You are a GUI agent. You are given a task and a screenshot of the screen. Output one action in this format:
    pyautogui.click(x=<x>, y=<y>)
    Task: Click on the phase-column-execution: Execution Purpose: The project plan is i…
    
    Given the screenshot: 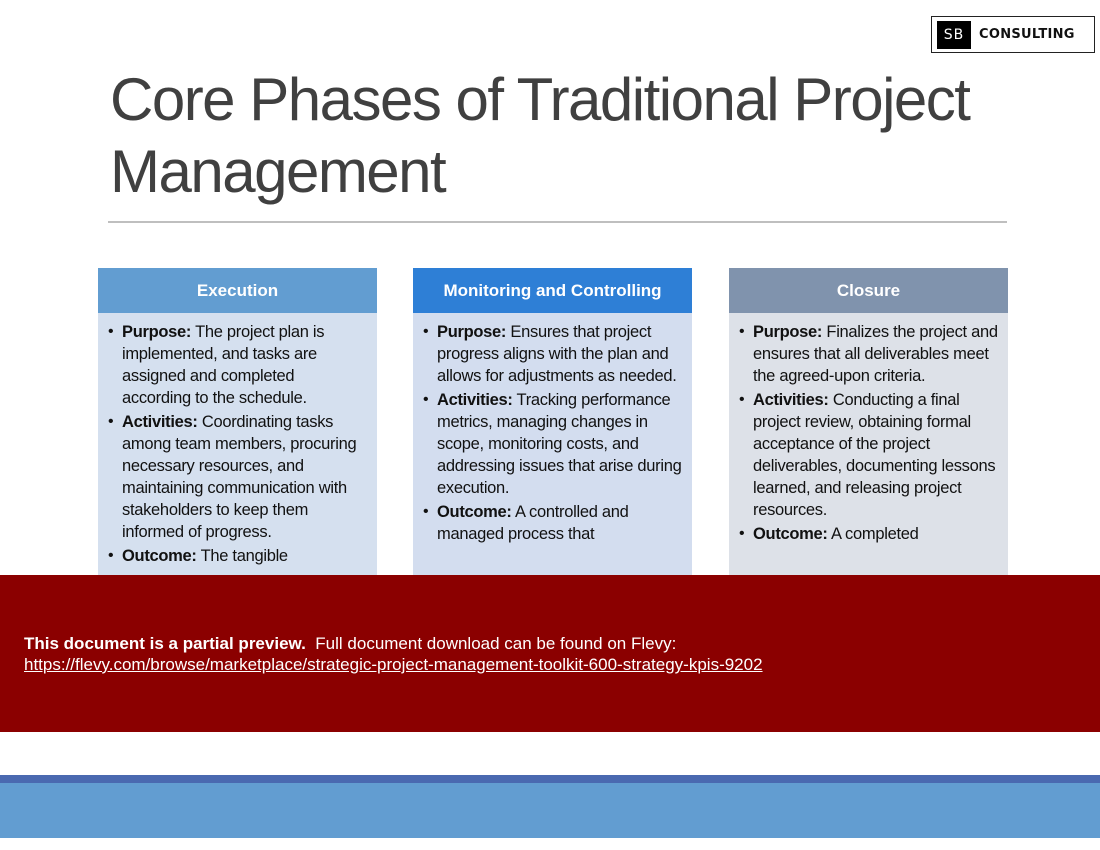 What is the action you would take?
    pyautogui.click(x=237, y=428)
    